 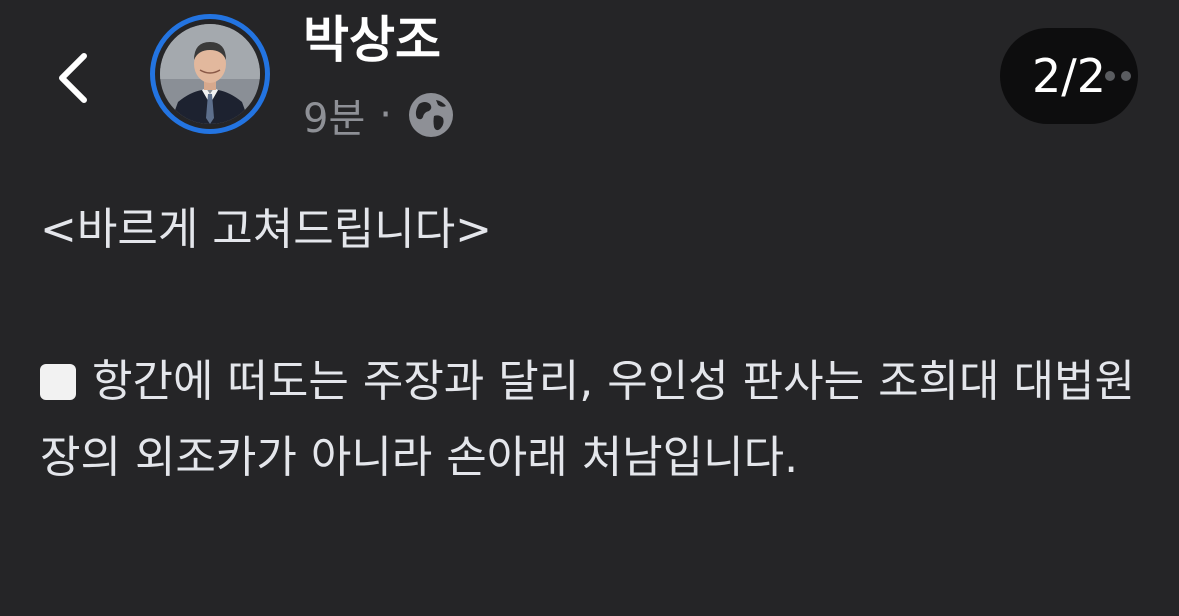 I want to click on back-button, so click(x=76, y=78).